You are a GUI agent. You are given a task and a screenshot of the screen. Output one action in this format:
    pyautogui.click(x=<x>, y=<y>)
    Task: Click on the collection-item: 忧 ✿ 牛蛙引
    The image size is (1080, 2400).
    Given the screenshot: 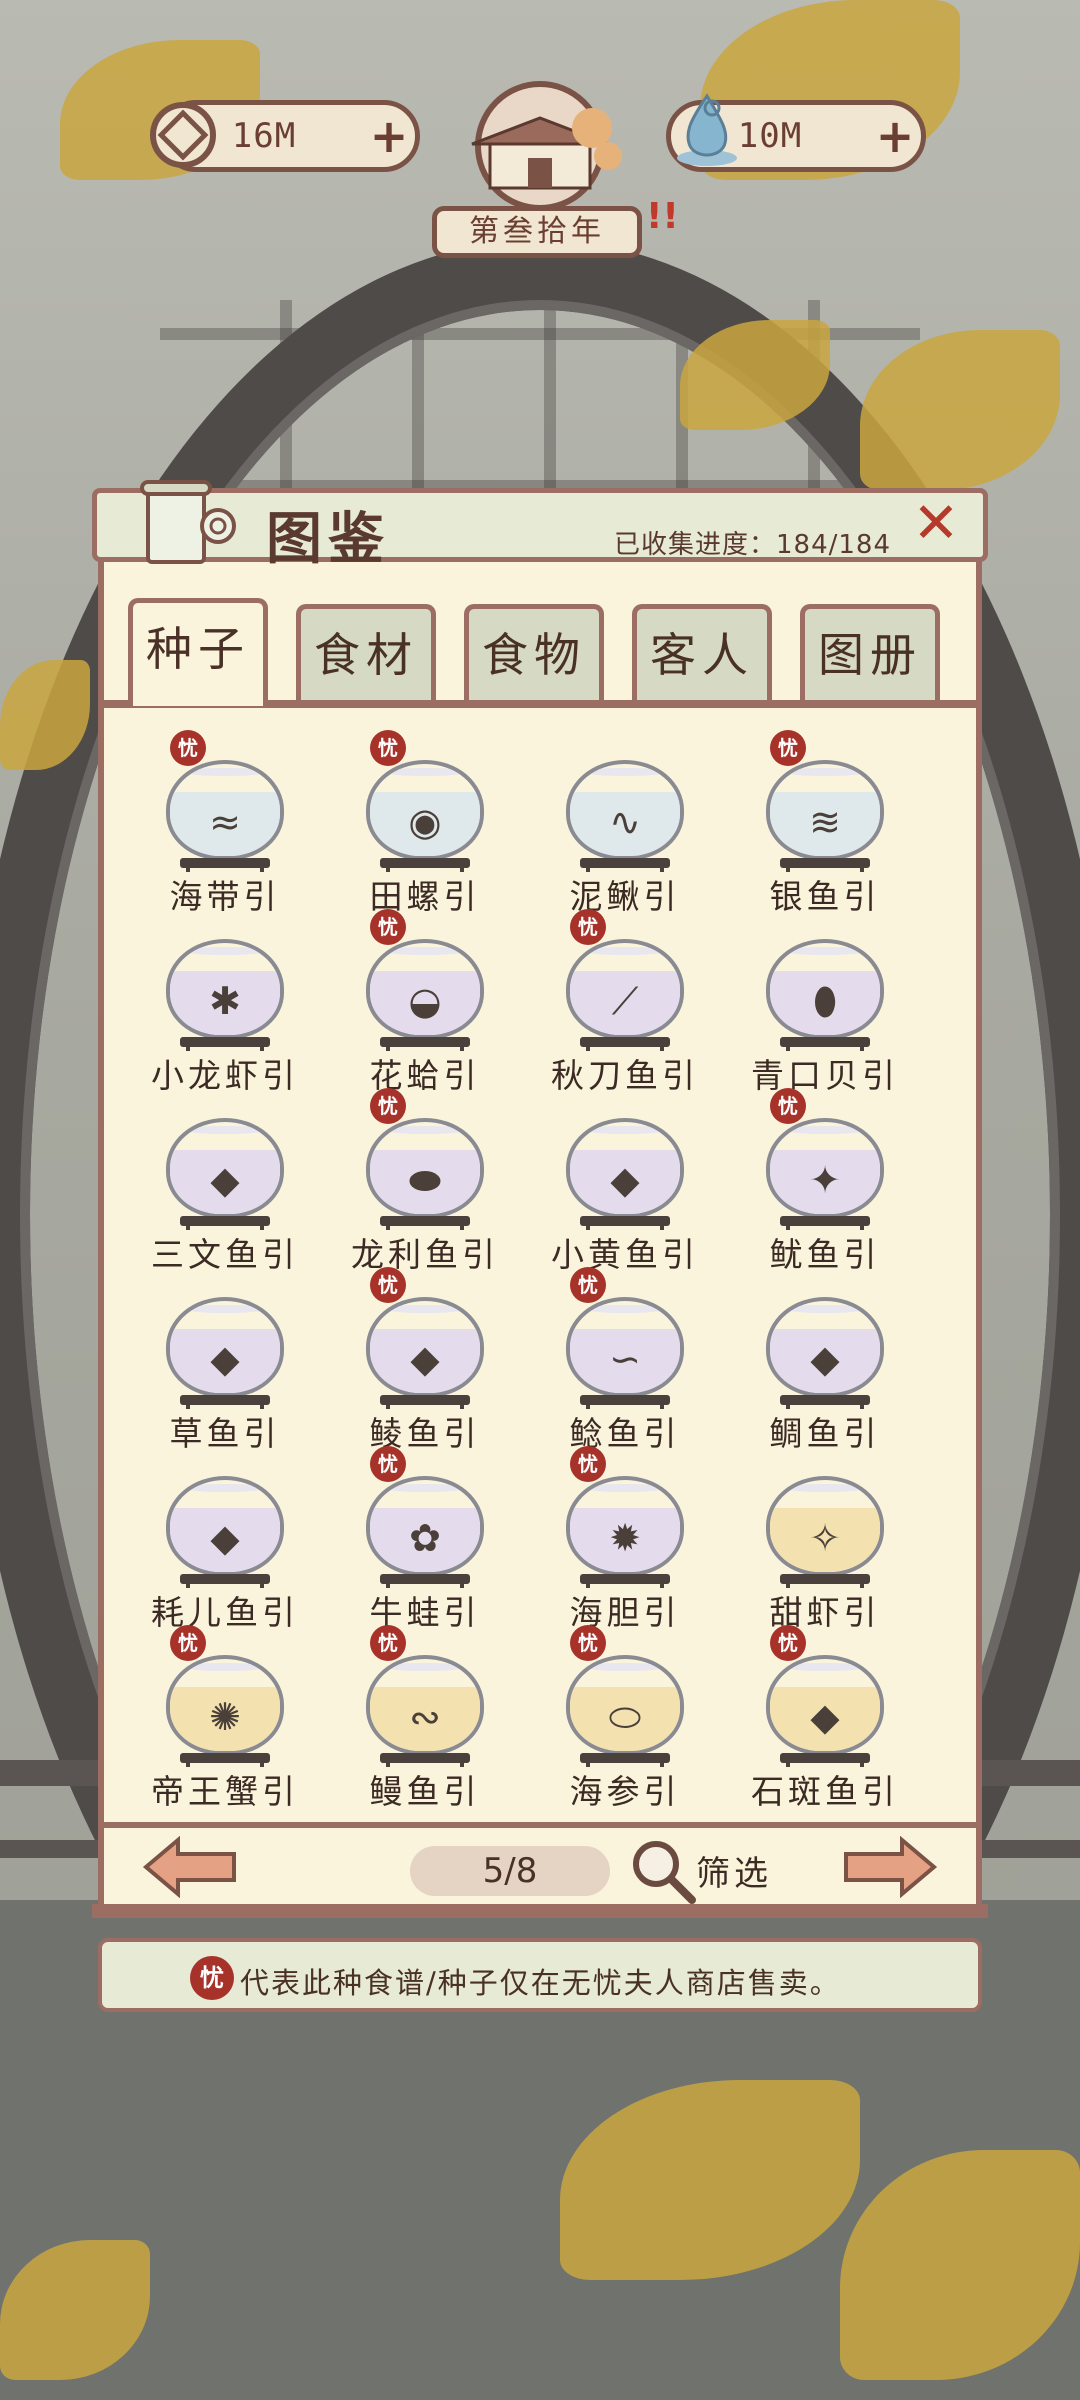 What is the action you would take?
    pyautogui.click(x=420, y=1539)
    